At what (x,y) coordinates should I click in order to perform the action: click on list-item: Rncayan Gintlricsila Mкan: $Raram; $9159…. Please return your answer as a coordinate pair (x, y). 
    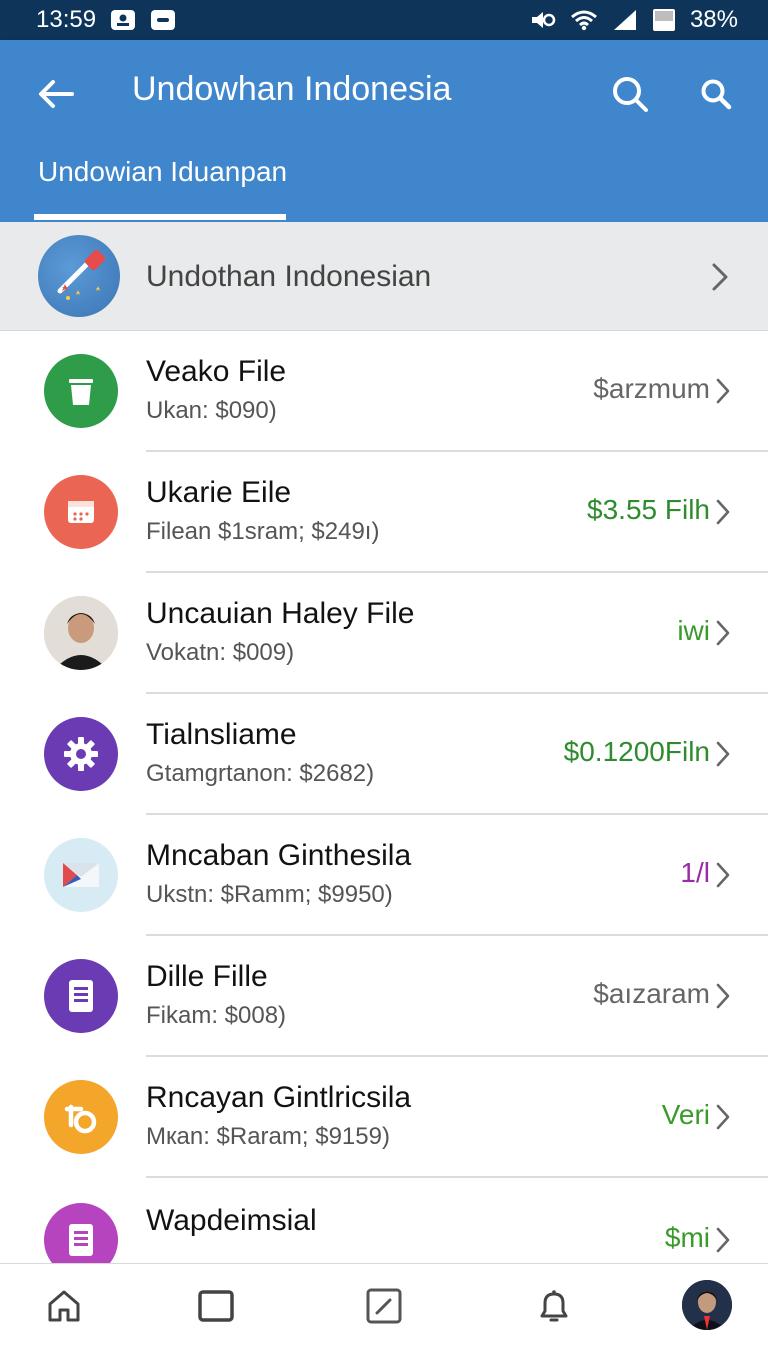
    Looking at the image, I should click on (384, 1117).